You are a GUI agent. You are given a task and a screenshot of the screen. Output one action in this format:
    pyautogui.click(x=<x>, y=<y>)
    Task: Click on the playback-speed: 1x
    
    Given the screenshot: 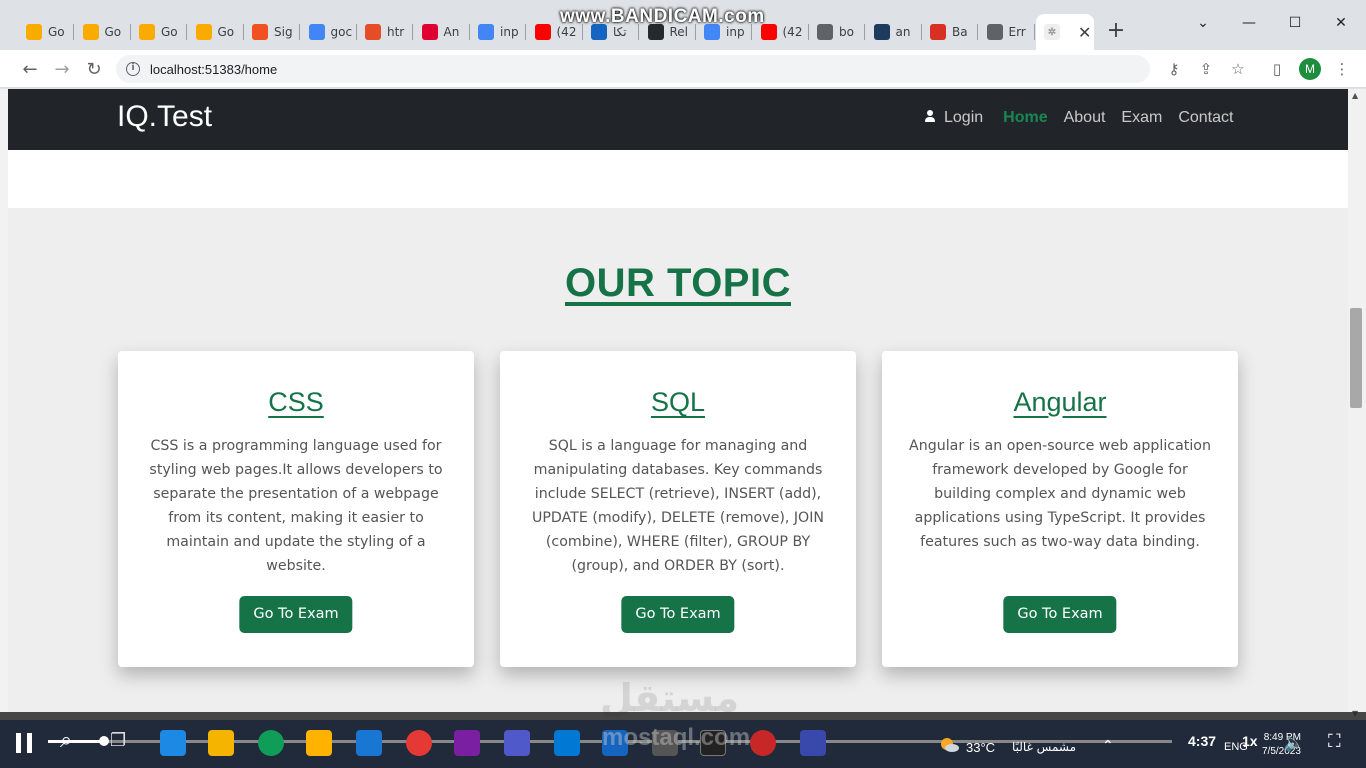 What is the action you would take?
    pyautogui.click(x=1250, y=741)
    